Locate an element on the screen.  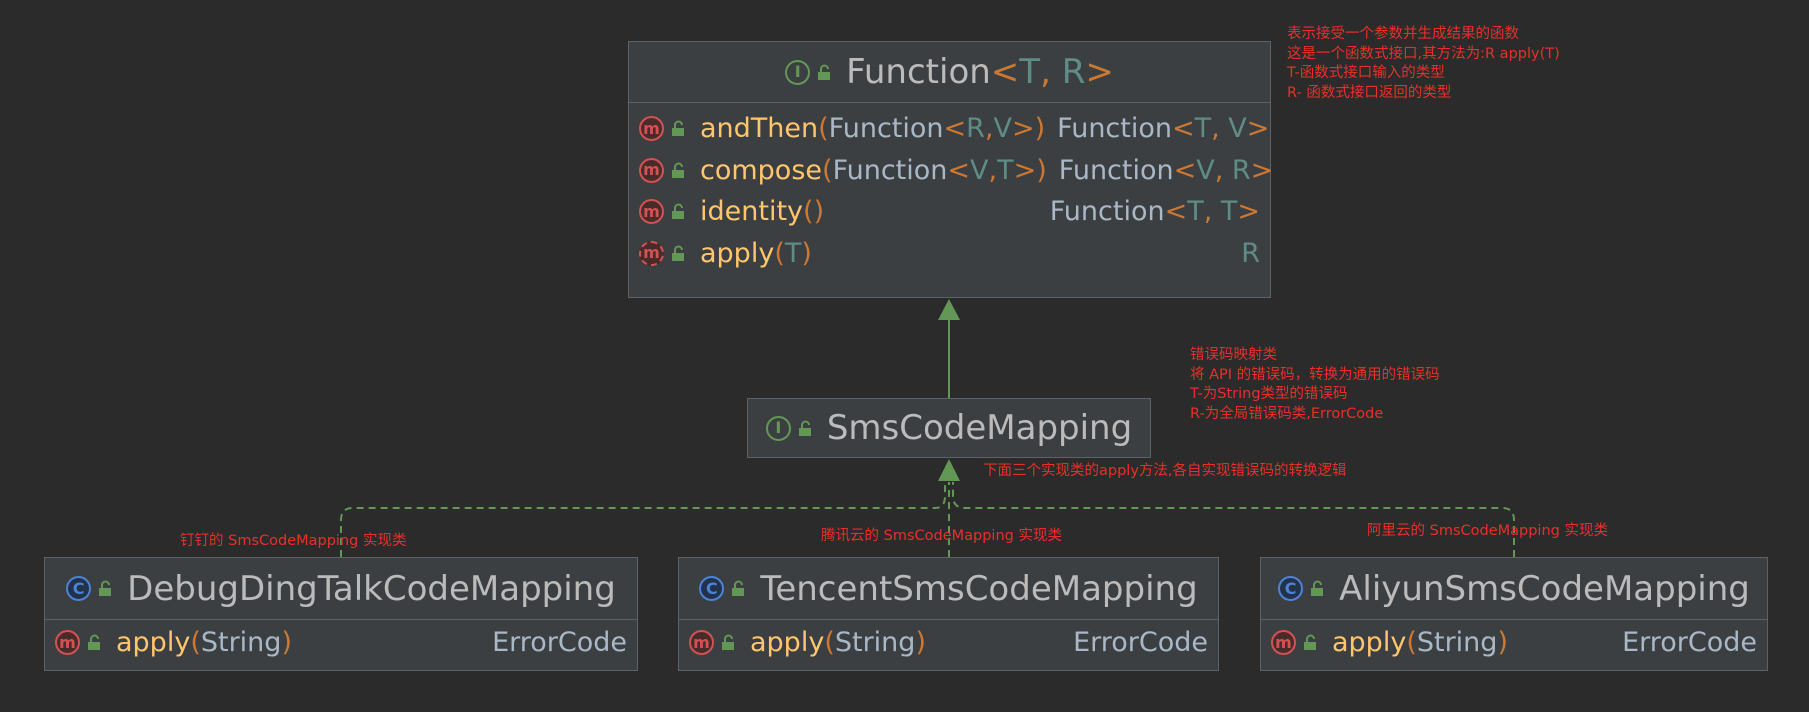
method-param: V is located at coordinates (979, 170).